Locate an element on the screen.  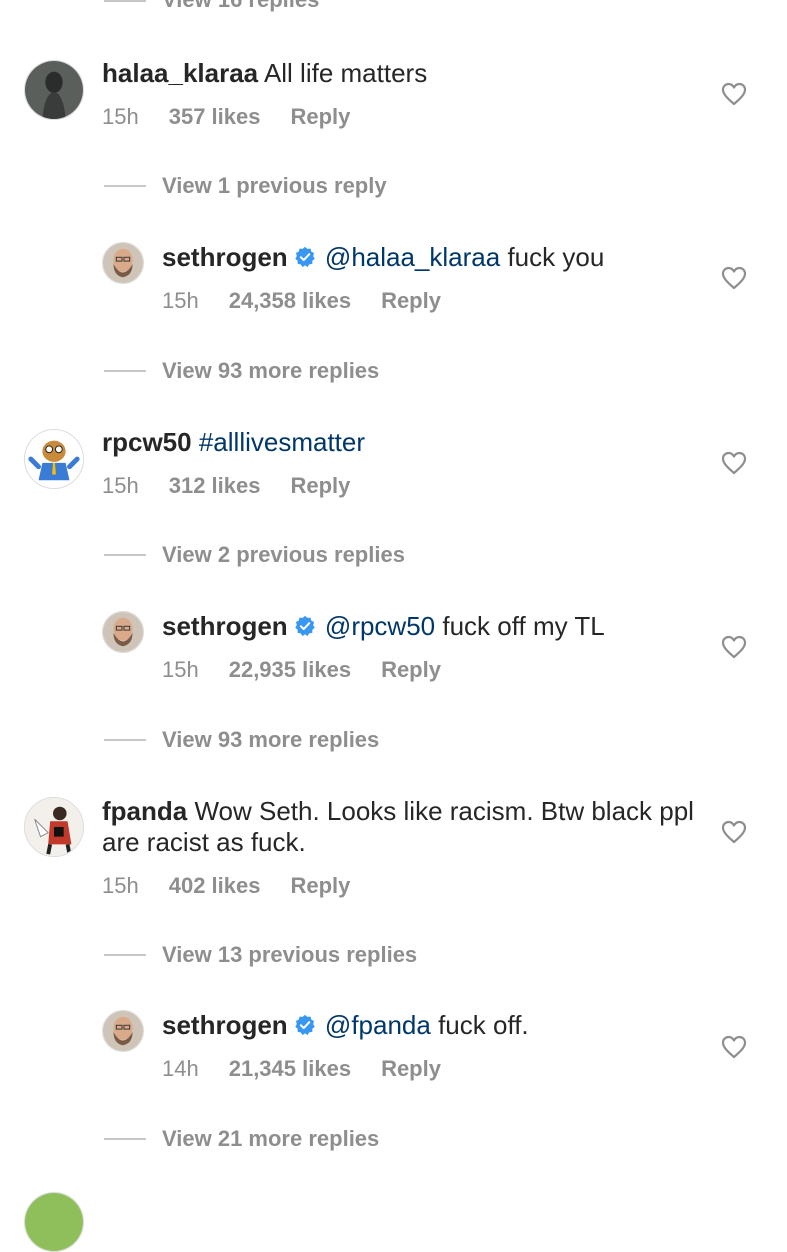
reply-meta: 14h 21,345 likes Reply is located at coordinates (316, 1069).